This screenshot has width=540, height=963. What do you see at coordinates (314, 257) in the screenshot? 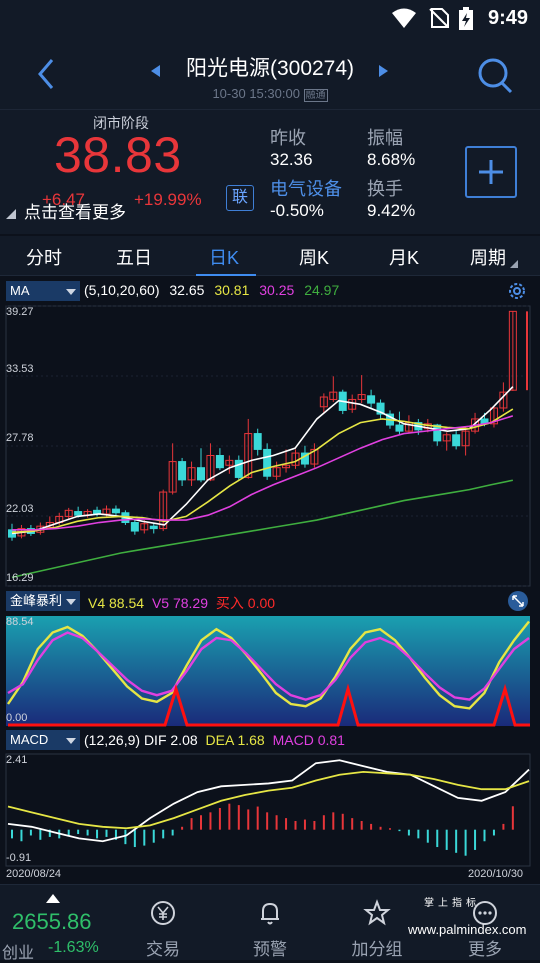
I see `tab-weekly-k: 周K` at bounding box center [314, 257].